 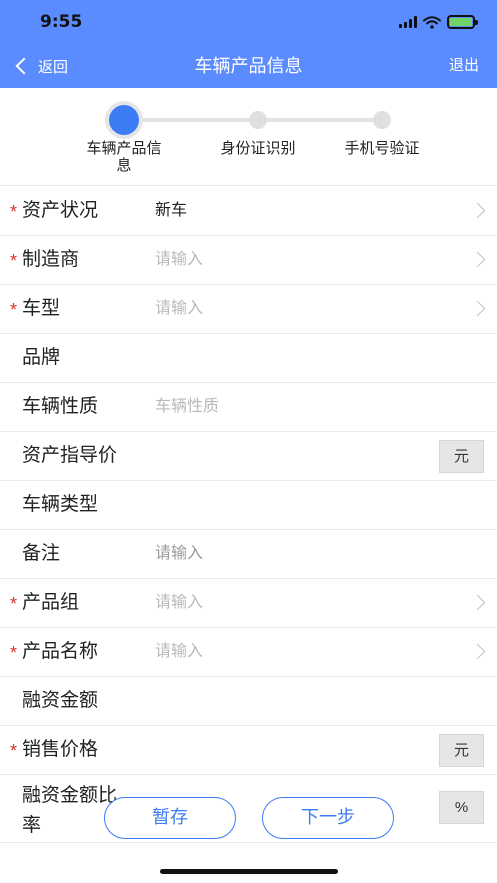 I want to click on financing-ratio-label: 融资金额比 率, so click(x=70, y=810).